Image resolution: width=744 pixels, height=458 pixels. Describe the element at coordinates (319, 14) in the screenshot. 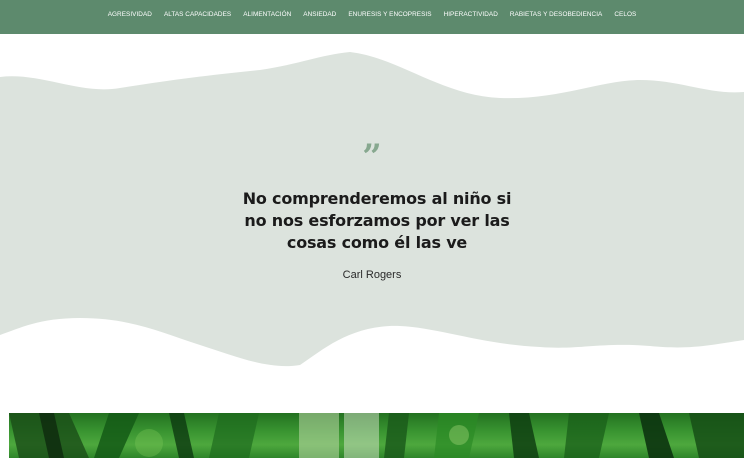

I see `nav-item-ansiedad: ANSIEDAD` at that location.